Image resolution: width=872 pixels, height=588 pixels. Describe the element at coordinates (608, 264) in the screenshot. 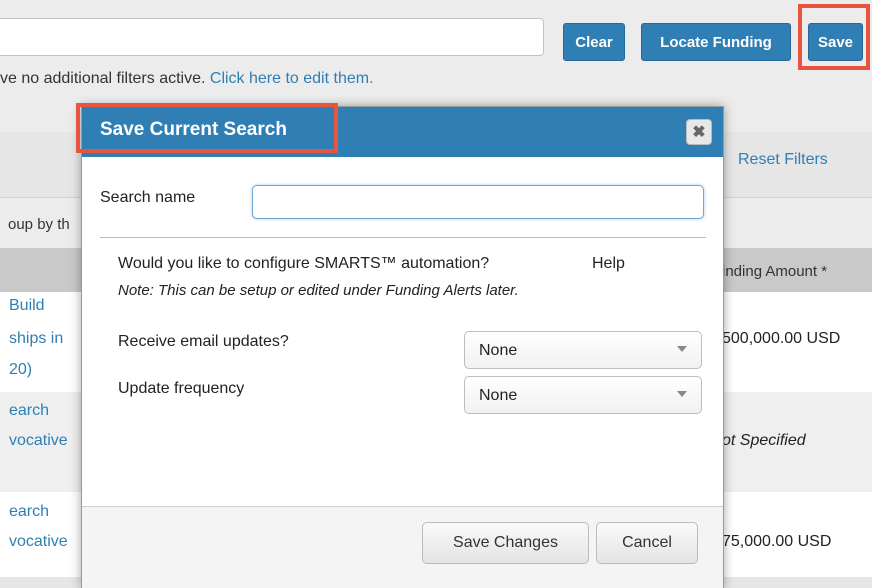

I see `help-link: Help` at that location.